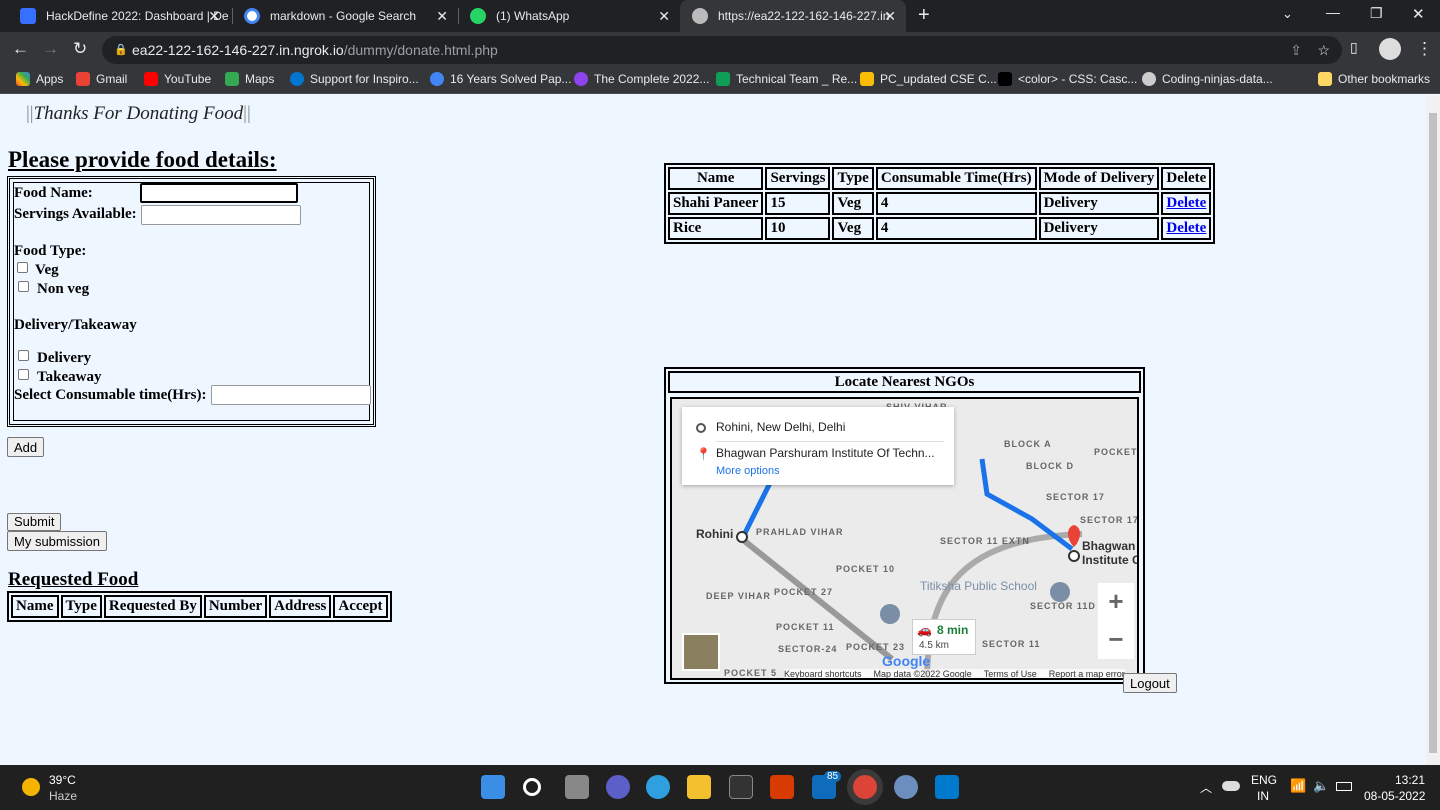 The image size is (1440, 810). I want to click on cell-name: Shahi Paneer, so click(716, 203).